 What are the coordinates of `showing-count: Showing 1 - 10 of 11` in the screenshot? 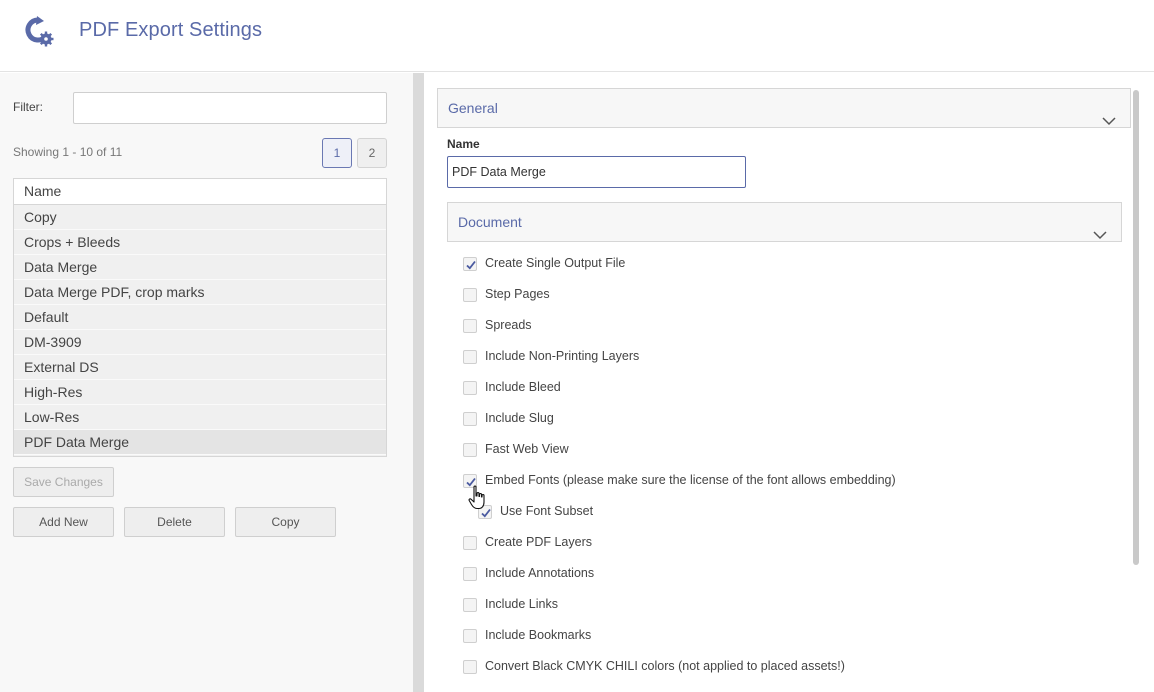 It's located at (68, 152).